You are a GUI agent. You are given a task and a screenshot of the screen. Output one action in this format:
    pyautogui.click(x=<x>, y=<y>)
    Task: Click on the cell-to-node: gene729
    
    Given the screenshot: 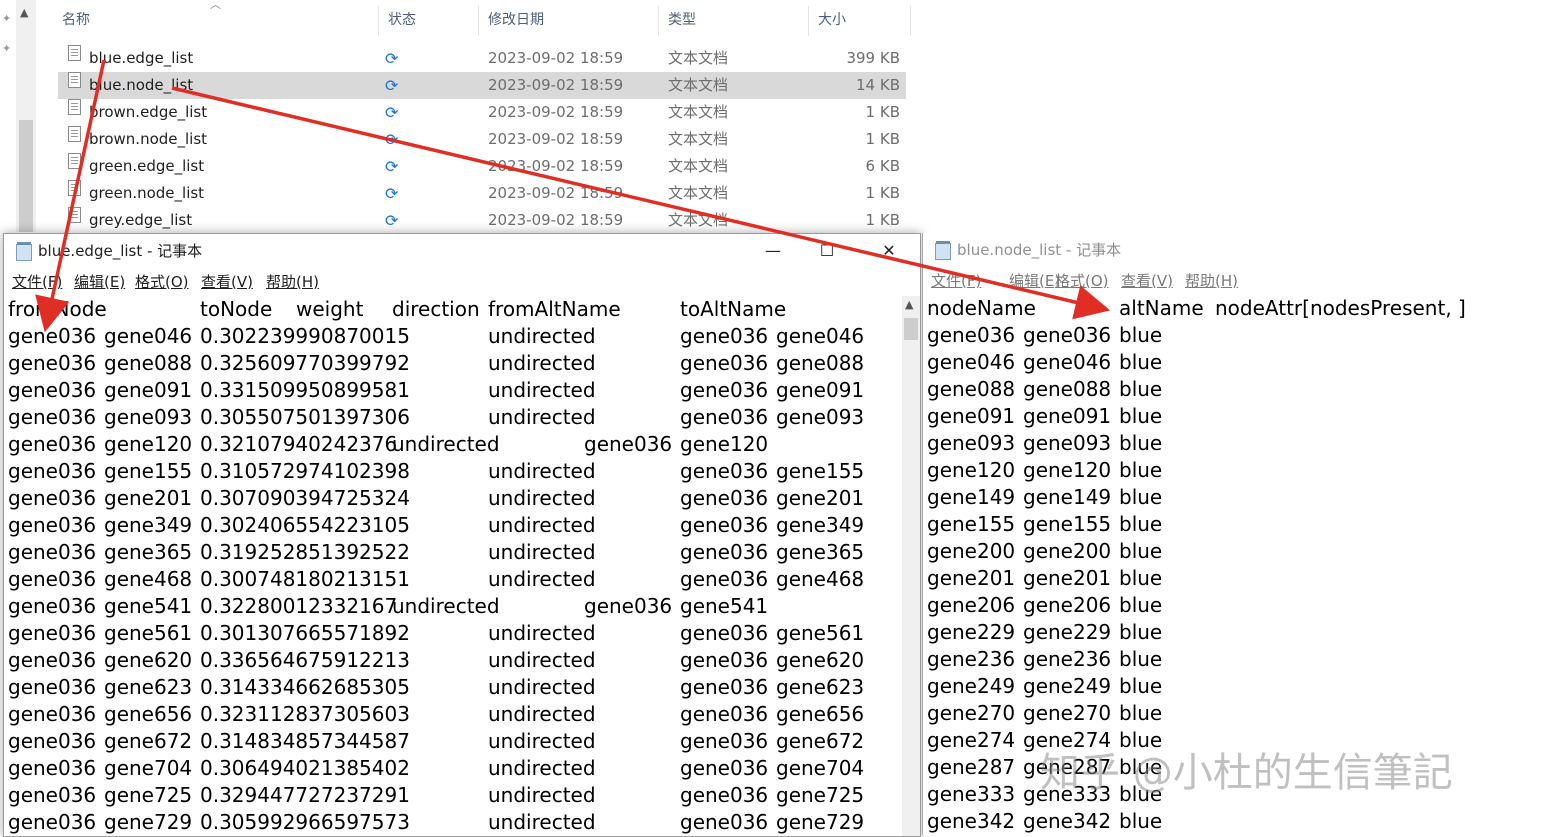 What is the action you would take?
    pyautogui.click(x=148, y=822)
    